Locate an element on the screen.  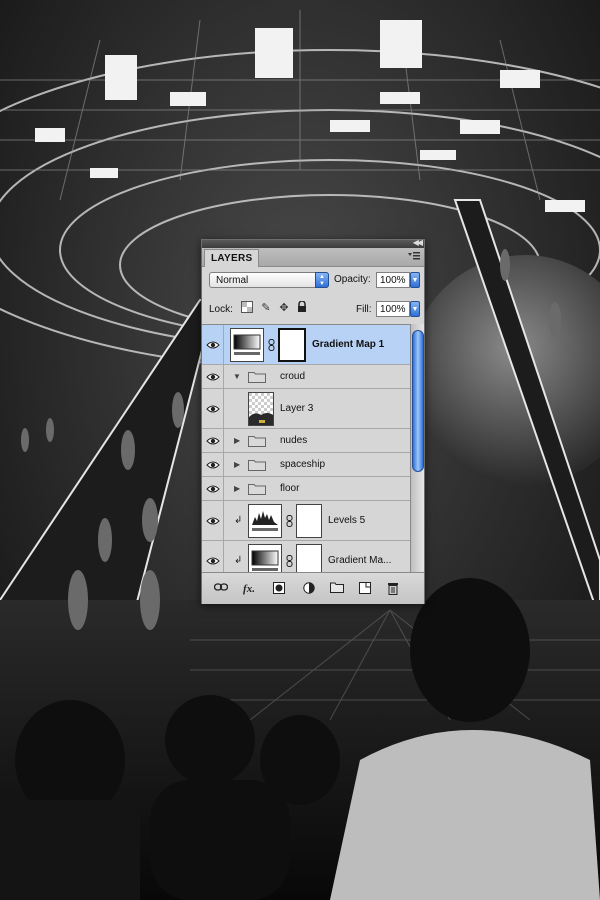
layer-row-spaceship: ▶ spaceship is located at coordinates (306, 465).